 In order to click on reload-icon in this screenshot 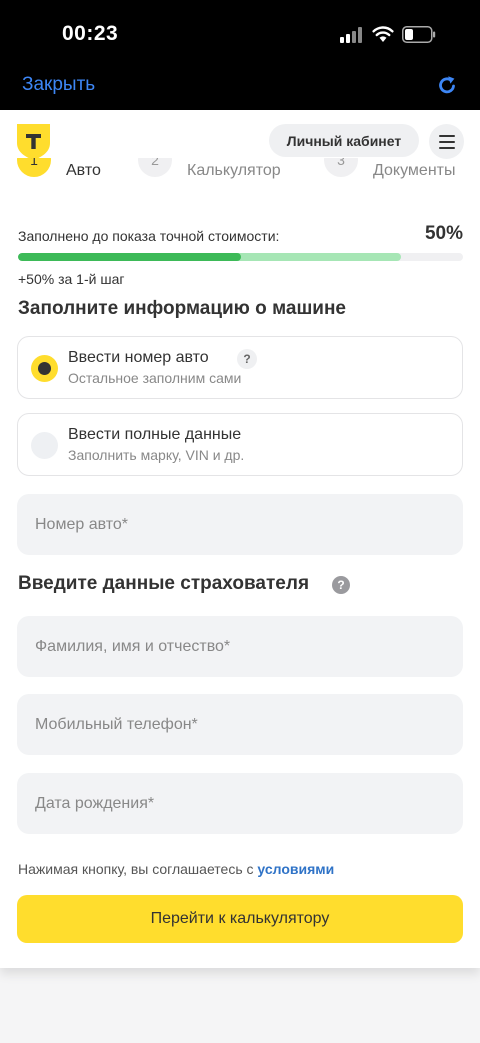, I will do `click(447, 85)`.